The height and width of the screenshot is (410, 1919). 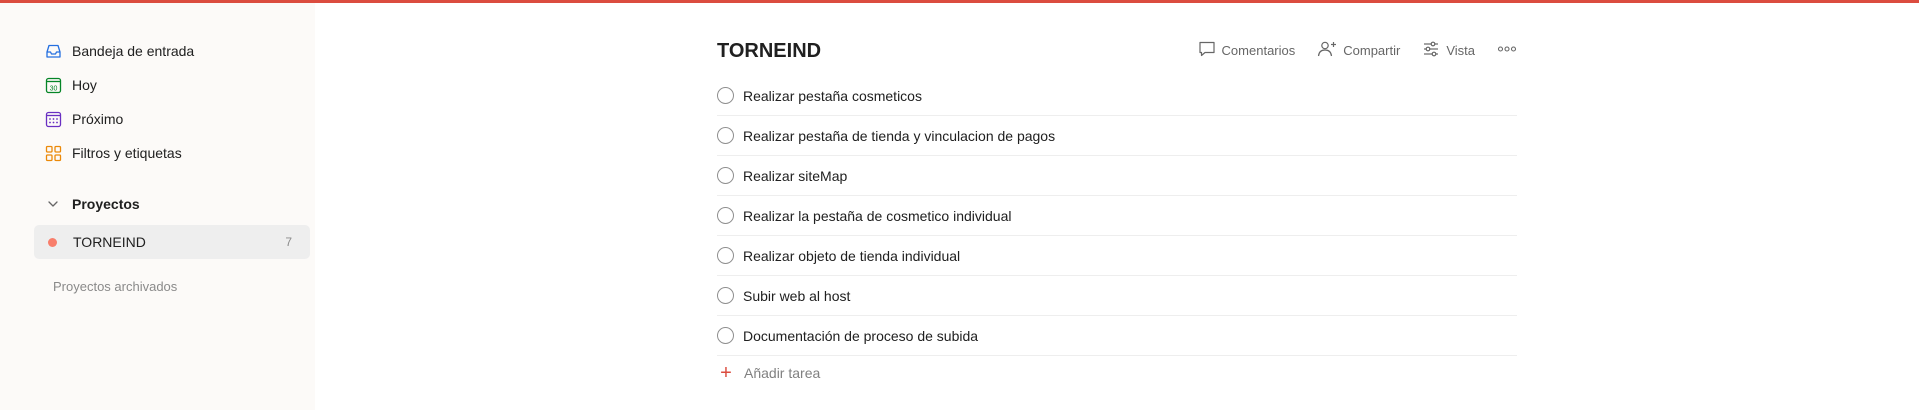 What do you see at coordinates (1117, 373) in the screenshot?
I see `add-task-button: + Añadir tarea` at bounding box center [1117, 373].